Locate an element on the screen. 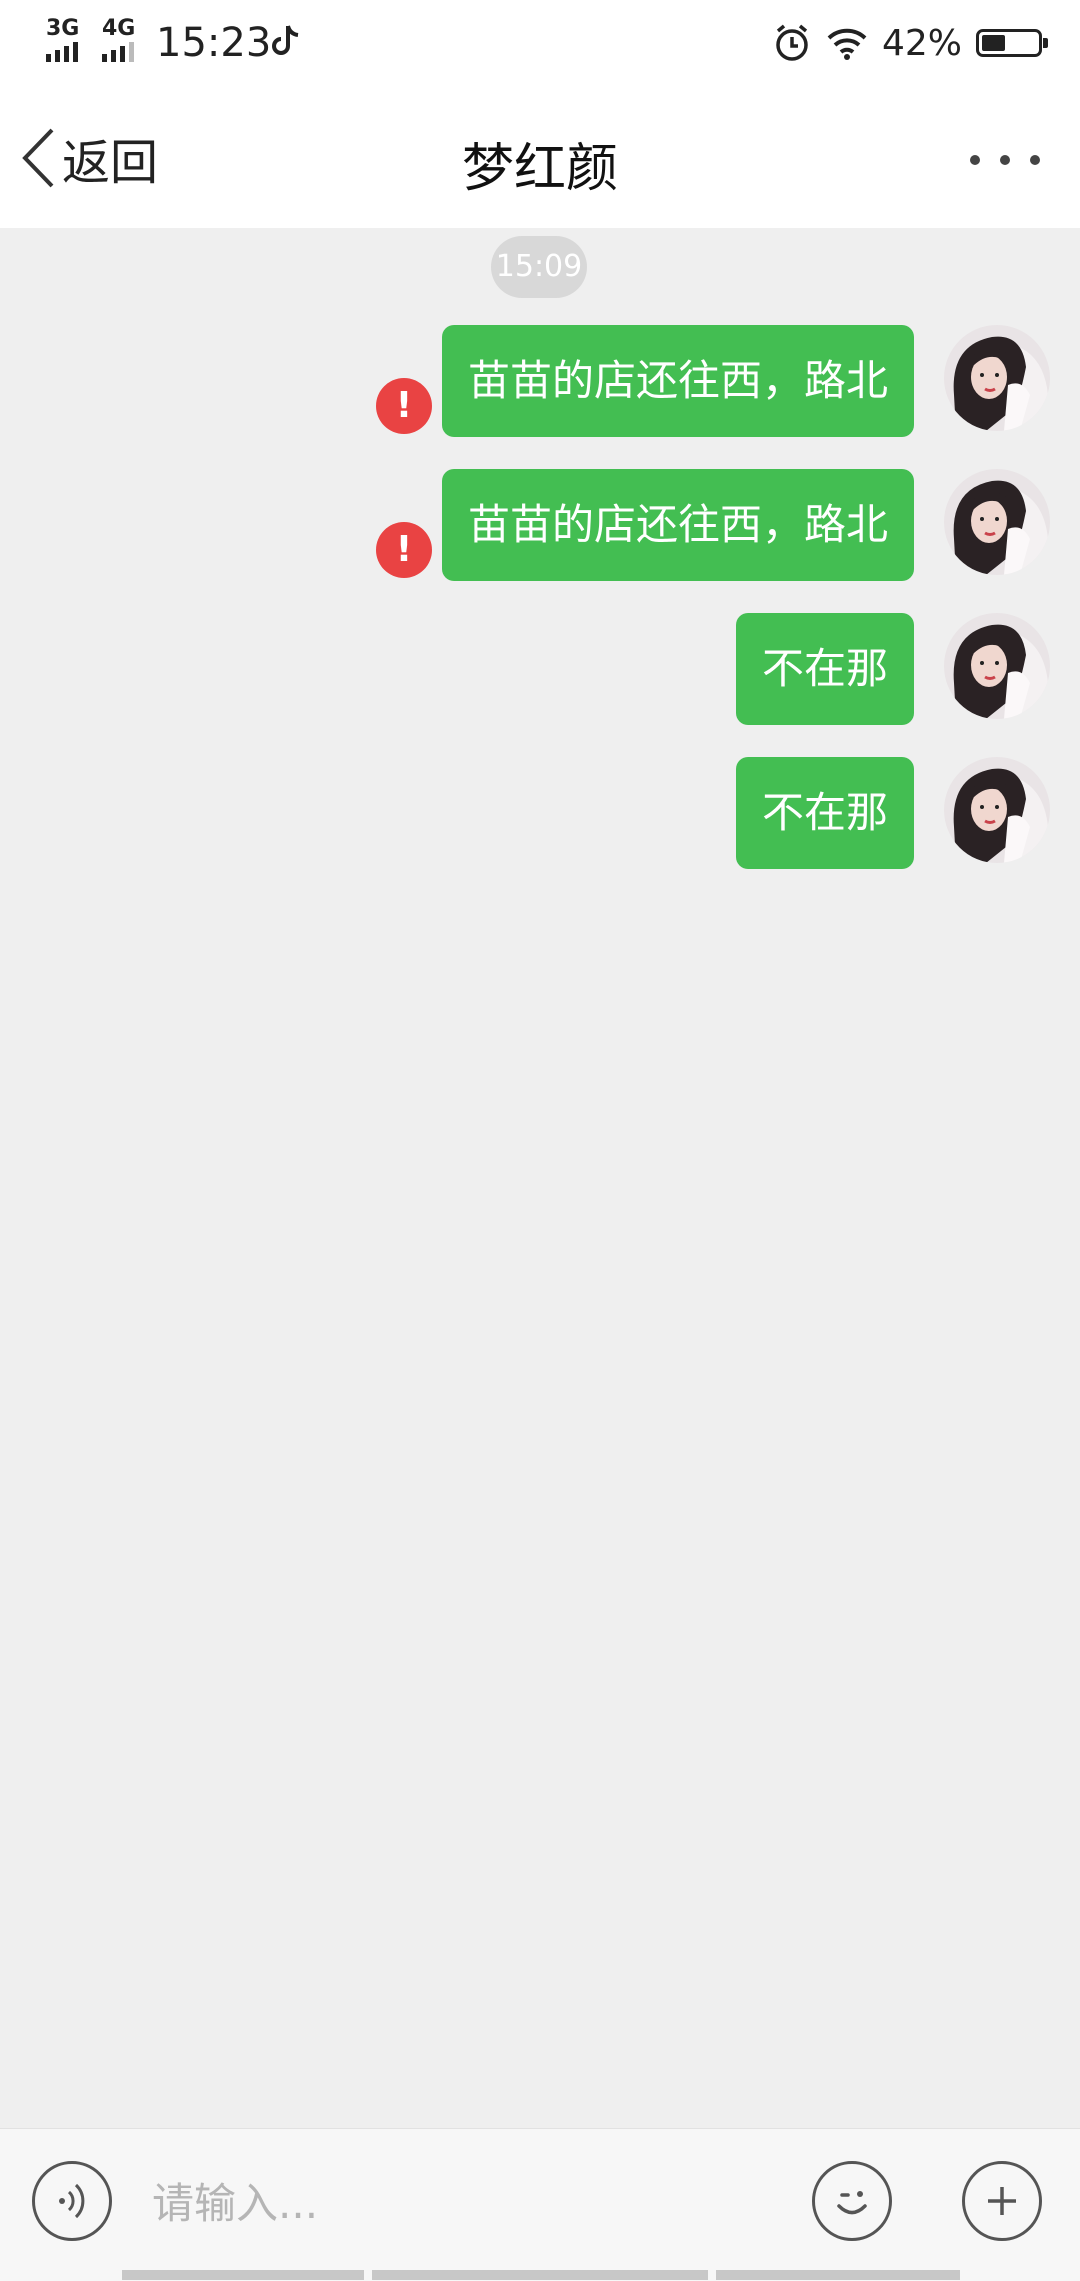  battery-icon is located at coordinates (1012, 43).